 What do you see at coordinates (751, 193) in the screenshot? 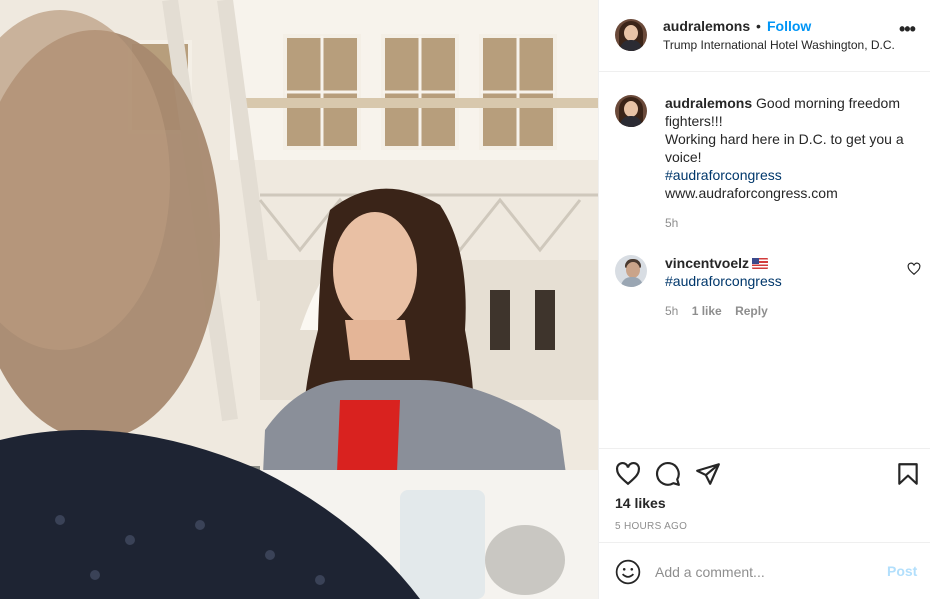
I see `caption-website: www.audraforcongress.com` at bounding box center [751, 193].